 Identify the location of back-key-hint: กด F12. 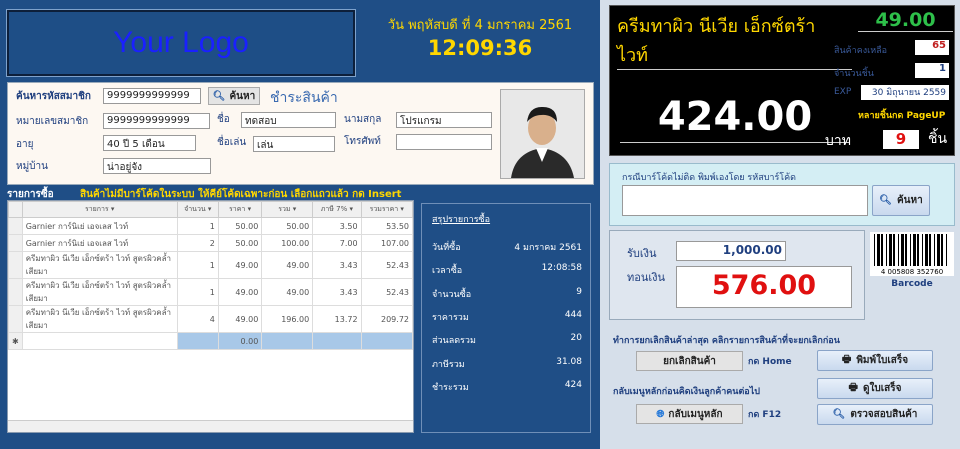
(765, 415).